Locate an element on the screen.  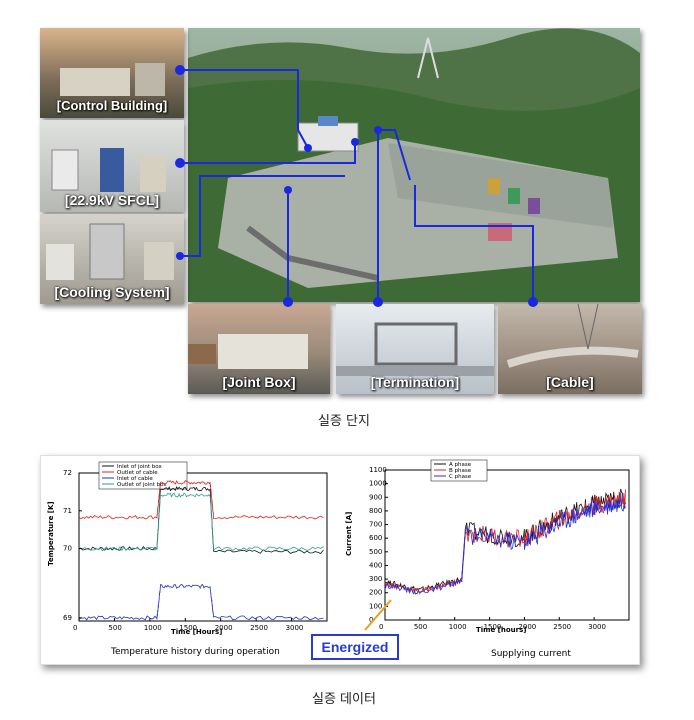
energized-callout: Energized is located at coordinates (355, 647).